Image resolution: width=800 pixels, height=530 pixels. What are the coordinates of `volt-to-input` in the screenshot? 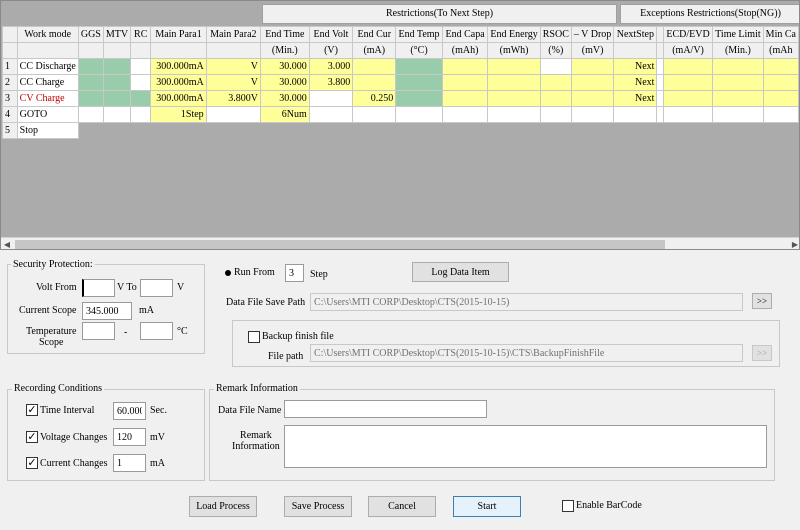 It's located at (156, 288).